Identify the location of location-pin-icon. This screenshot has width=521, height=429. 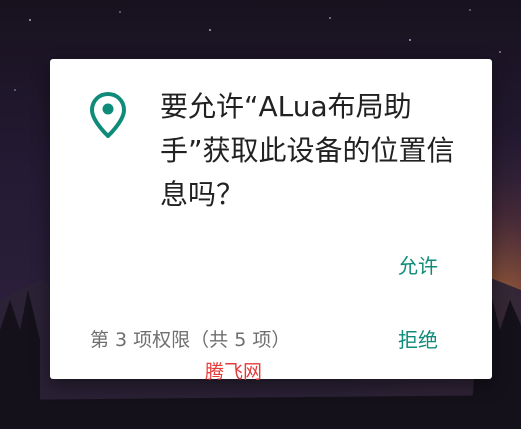
(108, 115).